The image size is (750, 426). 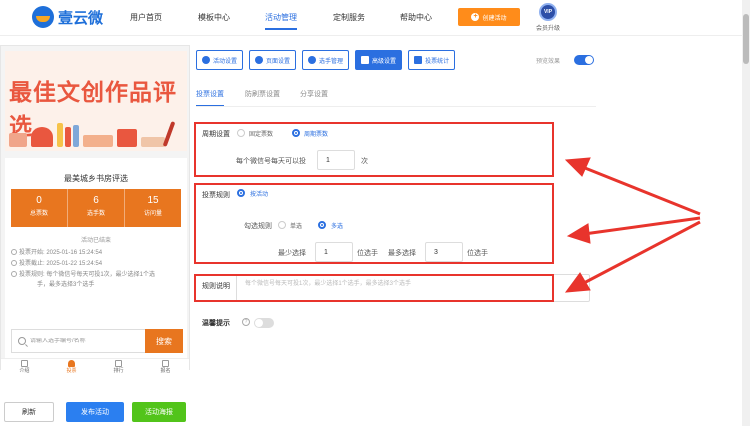 I want to click on tab-label: 报名, so click(x=165, y=371).